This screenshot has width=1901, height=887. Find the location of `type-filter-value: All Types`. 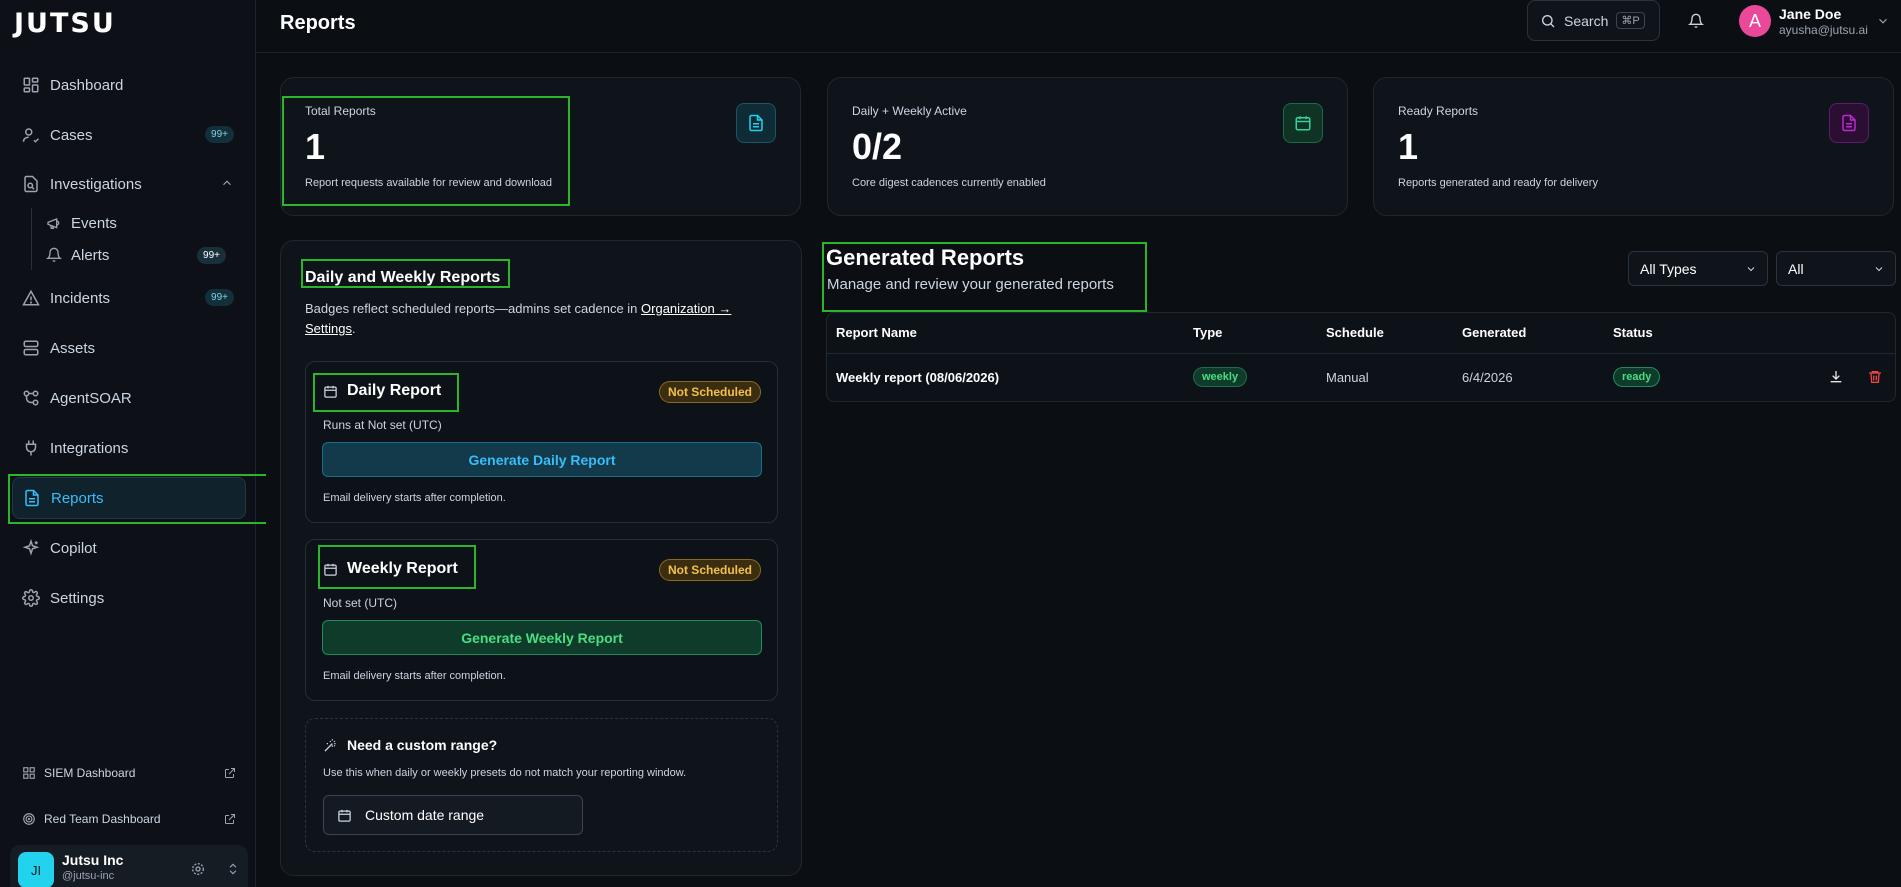

type-filter-value: All Types is located at coordinates (1668, 268).